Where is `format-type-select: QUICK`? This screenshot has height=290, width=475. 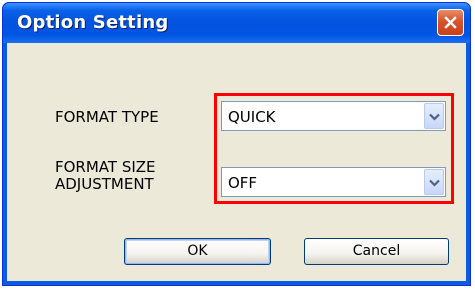 format-type-select: QUICK is located at coordinates (333, 116).